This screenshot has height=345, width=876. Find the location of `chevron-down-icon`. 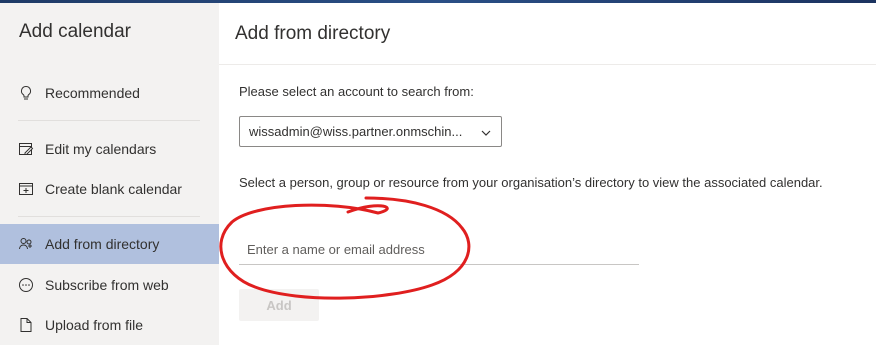

chevron-down-icon is located at coordinates (486, 132).